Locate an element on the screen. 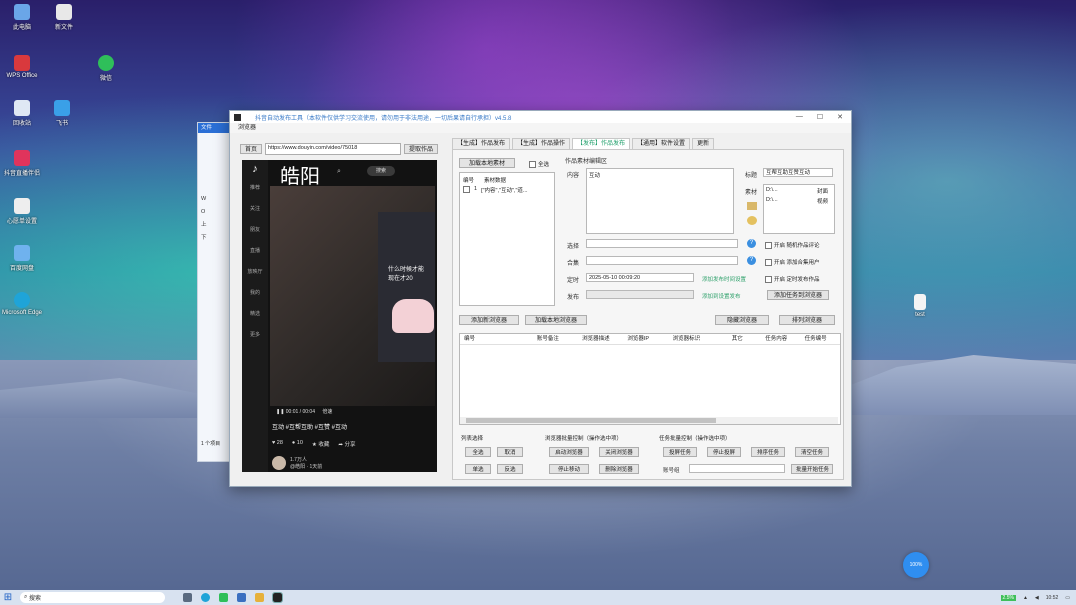 Image resolution: width=1076 pixels, height=605 pixels. emoji-icon is located at coordinates (752, 220).